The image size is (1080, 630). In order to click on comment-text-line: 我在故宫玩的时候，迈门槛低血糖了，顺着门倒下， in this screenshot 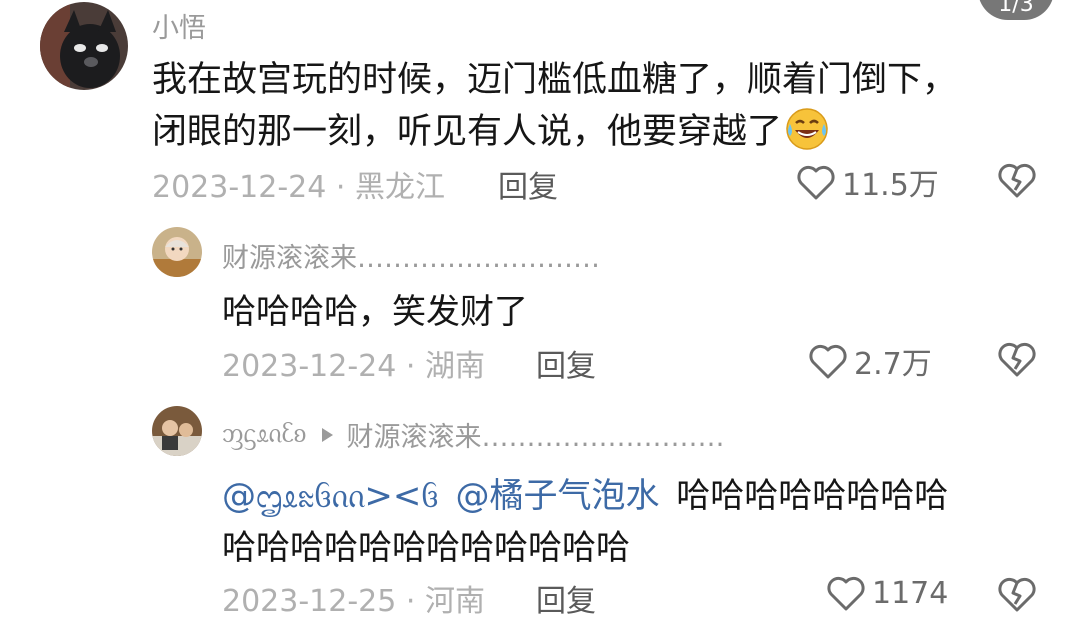, I will do `click(555, 80)`.